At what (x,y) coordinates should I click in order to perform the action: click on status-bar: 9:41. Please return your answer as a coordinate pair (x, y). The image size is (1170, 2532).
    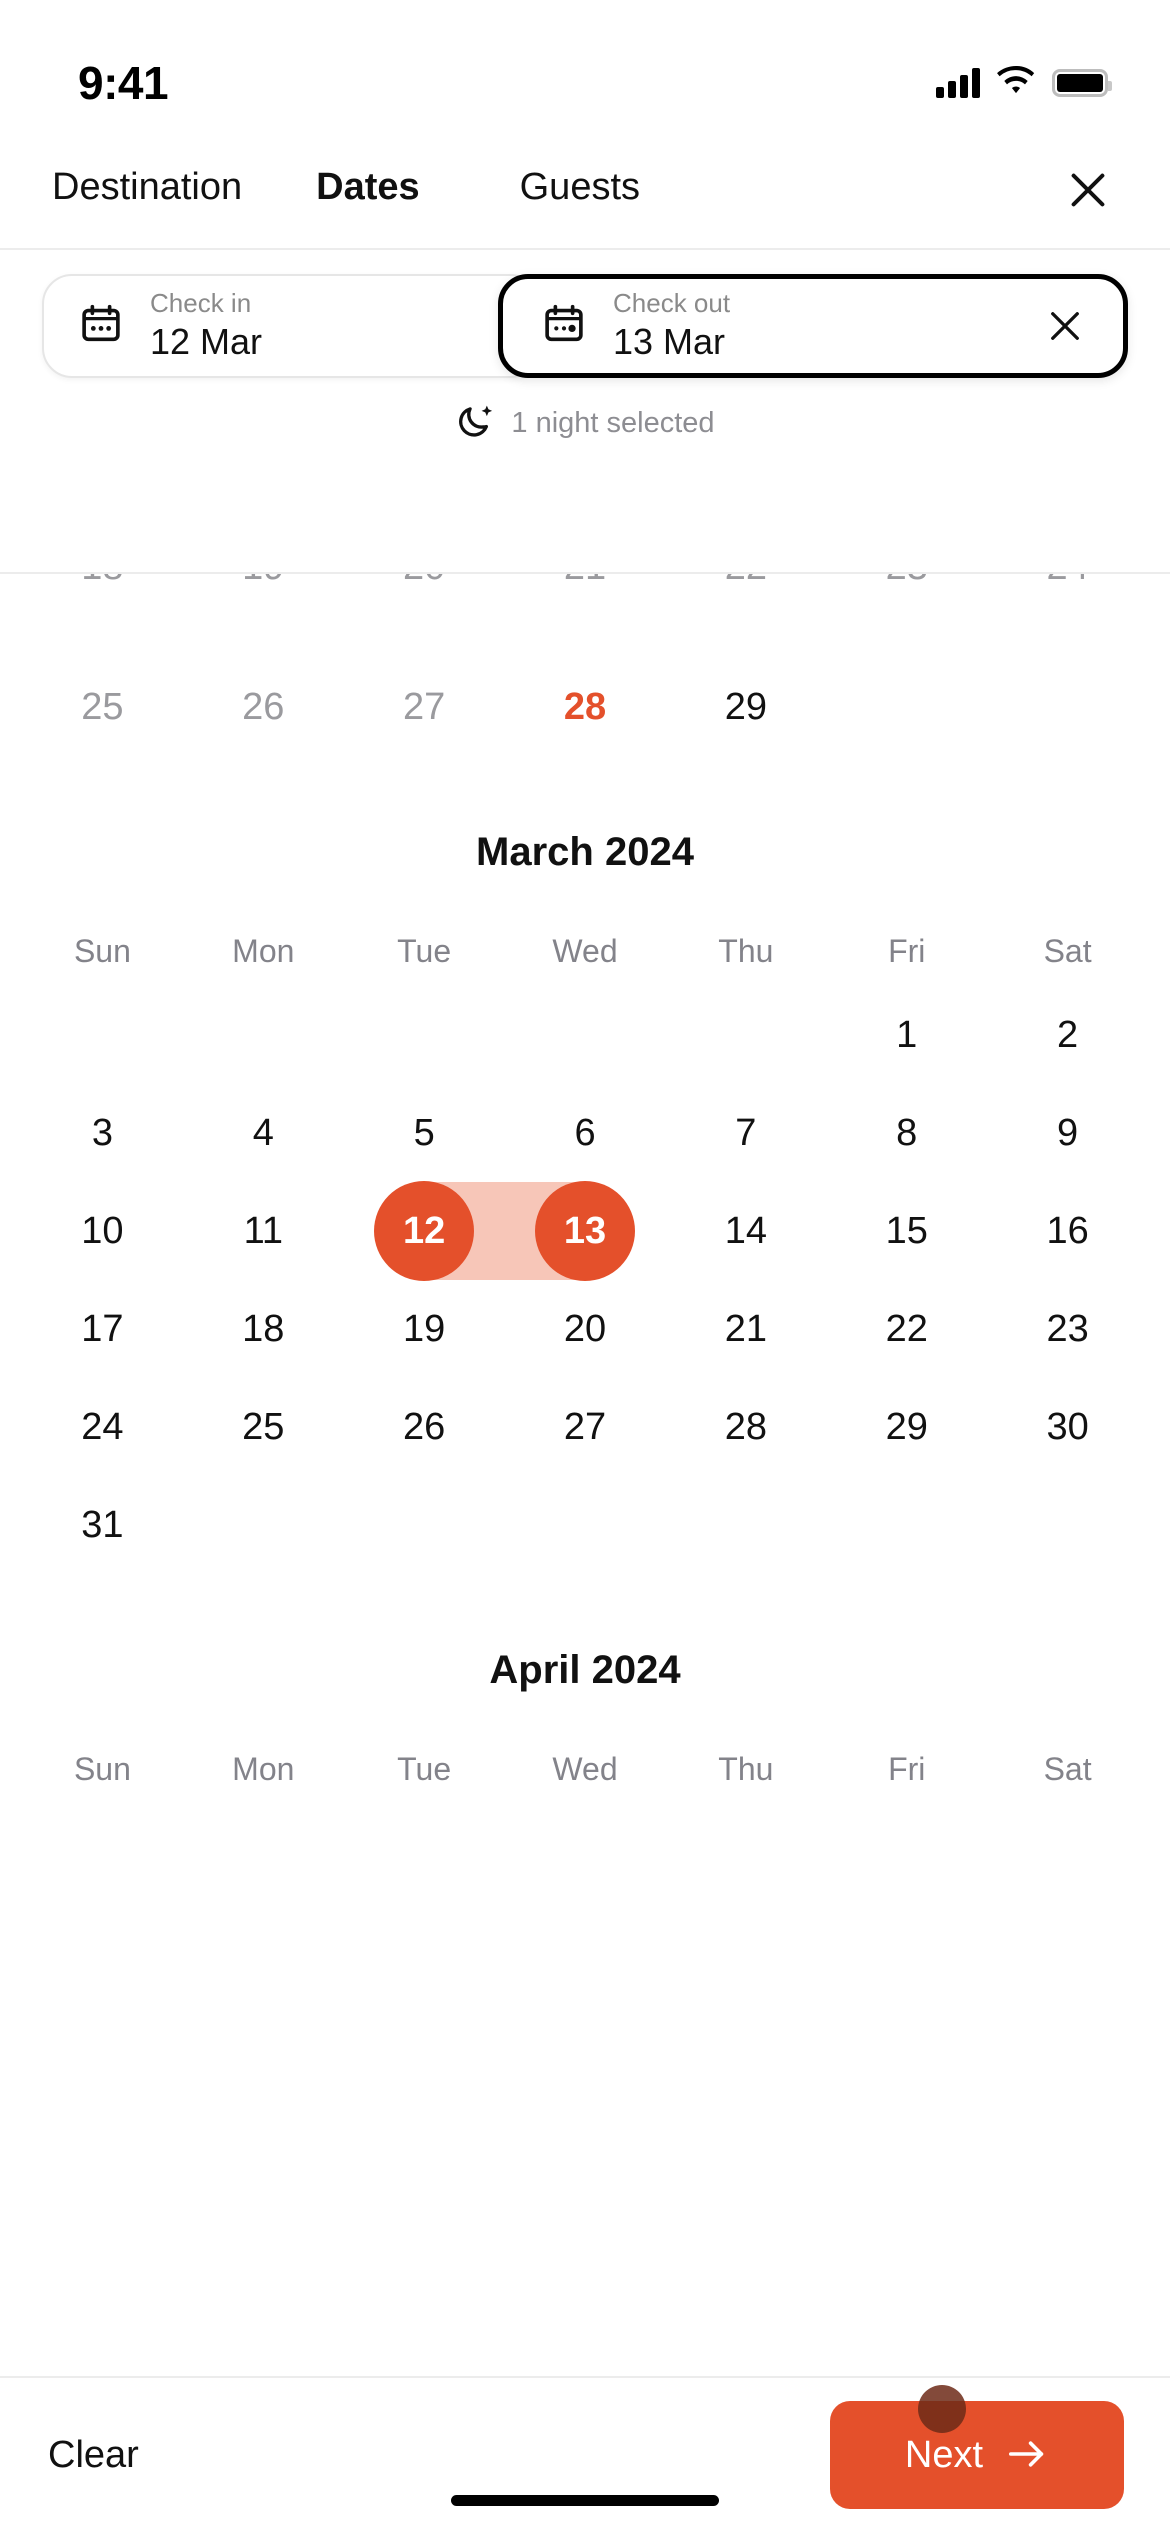
    Looking at the image, I should click on (585, 66).